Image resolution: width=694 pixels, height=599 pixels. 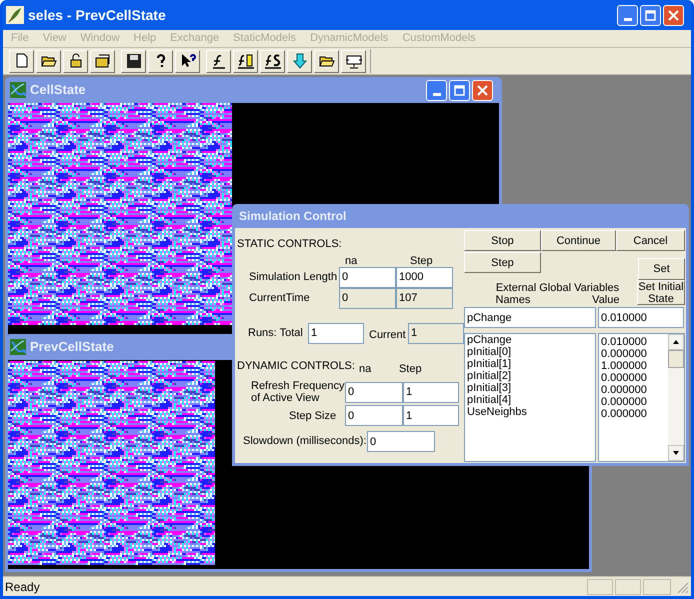 I want to click on hook-bar-icon, so click(x=245, y=61).